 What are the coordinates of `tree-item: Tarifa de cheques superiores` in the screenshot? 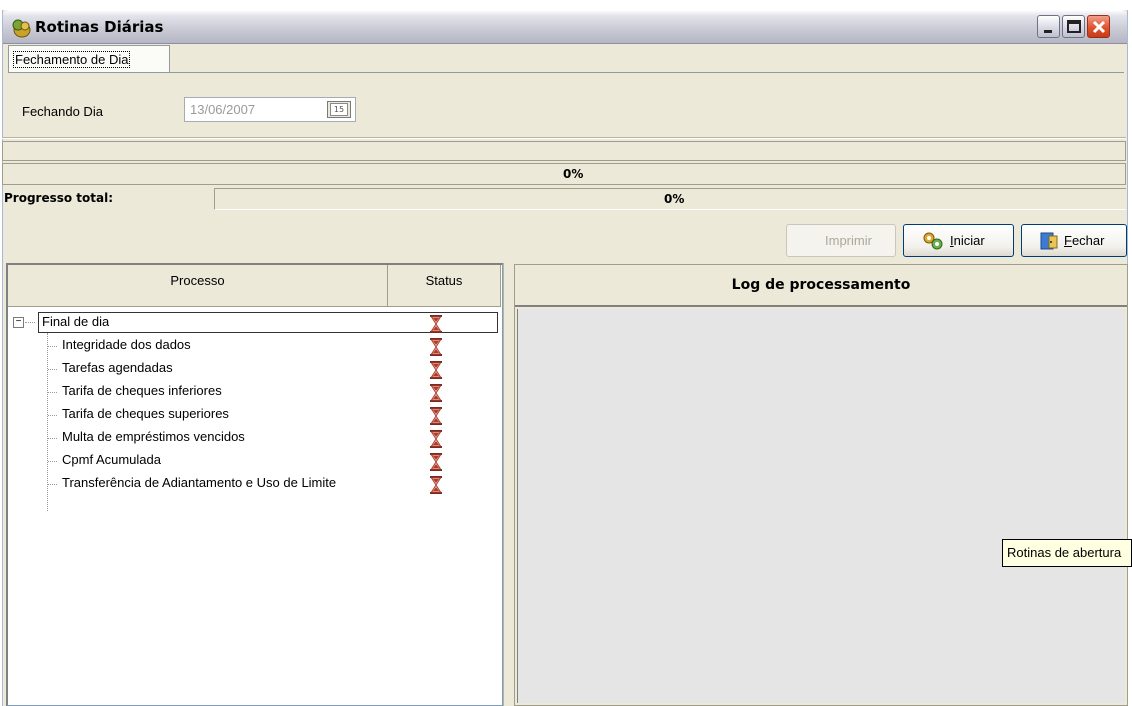 It's located at (248, 415).